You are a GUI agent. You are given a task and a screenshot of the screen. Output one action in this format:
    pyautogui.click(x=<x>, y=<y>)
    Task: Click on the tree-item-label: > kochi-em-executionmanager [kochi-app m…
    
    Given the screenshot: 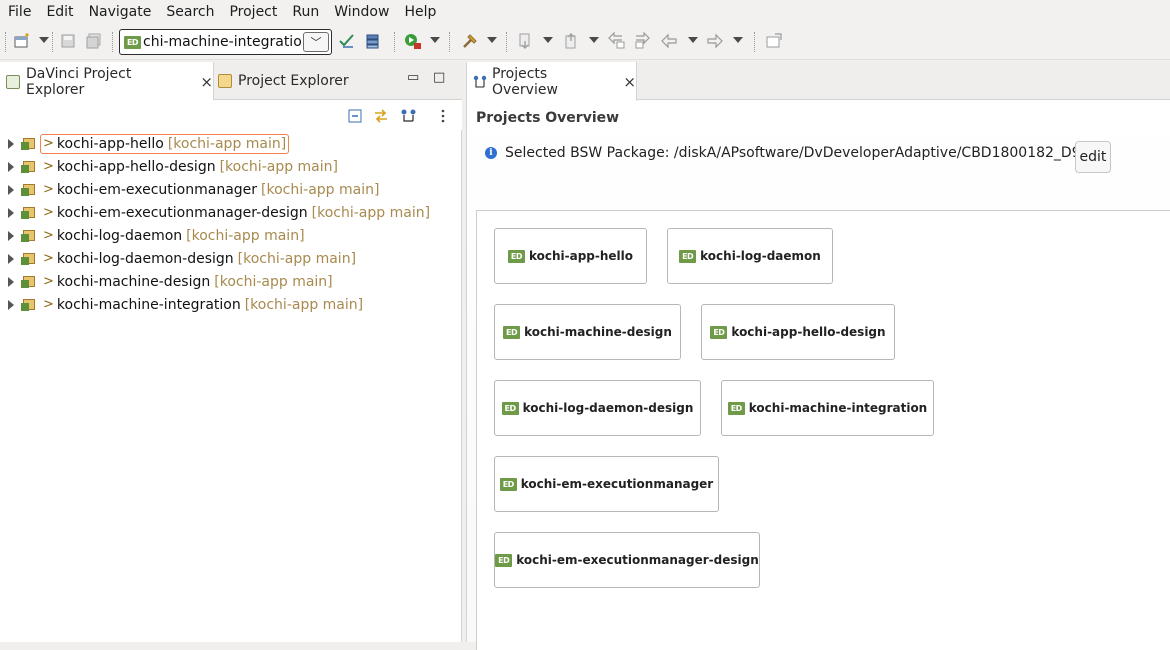 What is the action you would take?
    pyautogui.click(x=211, y=190)
    